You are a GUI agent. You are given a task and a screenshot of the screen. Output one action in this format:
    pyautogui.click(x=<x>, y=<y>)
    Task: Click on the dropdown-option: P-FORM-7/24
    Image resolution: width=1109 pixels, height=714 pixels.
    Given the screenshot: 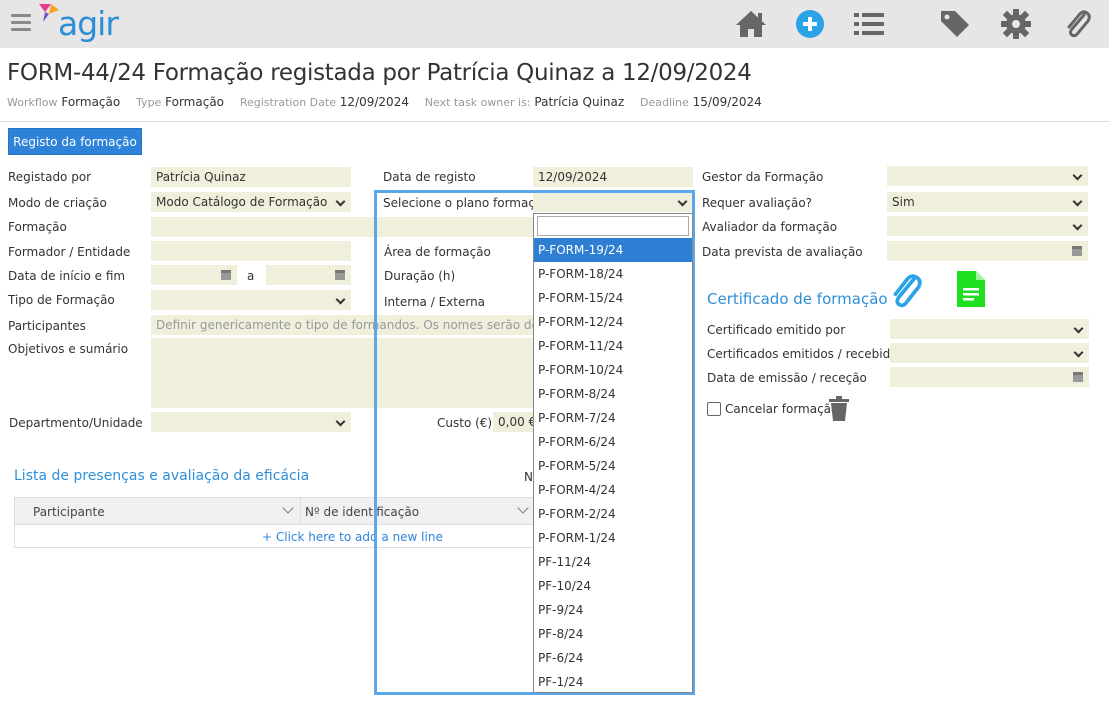 What is the action you would take?
    pyautogui.click(x=613, y=418)
    